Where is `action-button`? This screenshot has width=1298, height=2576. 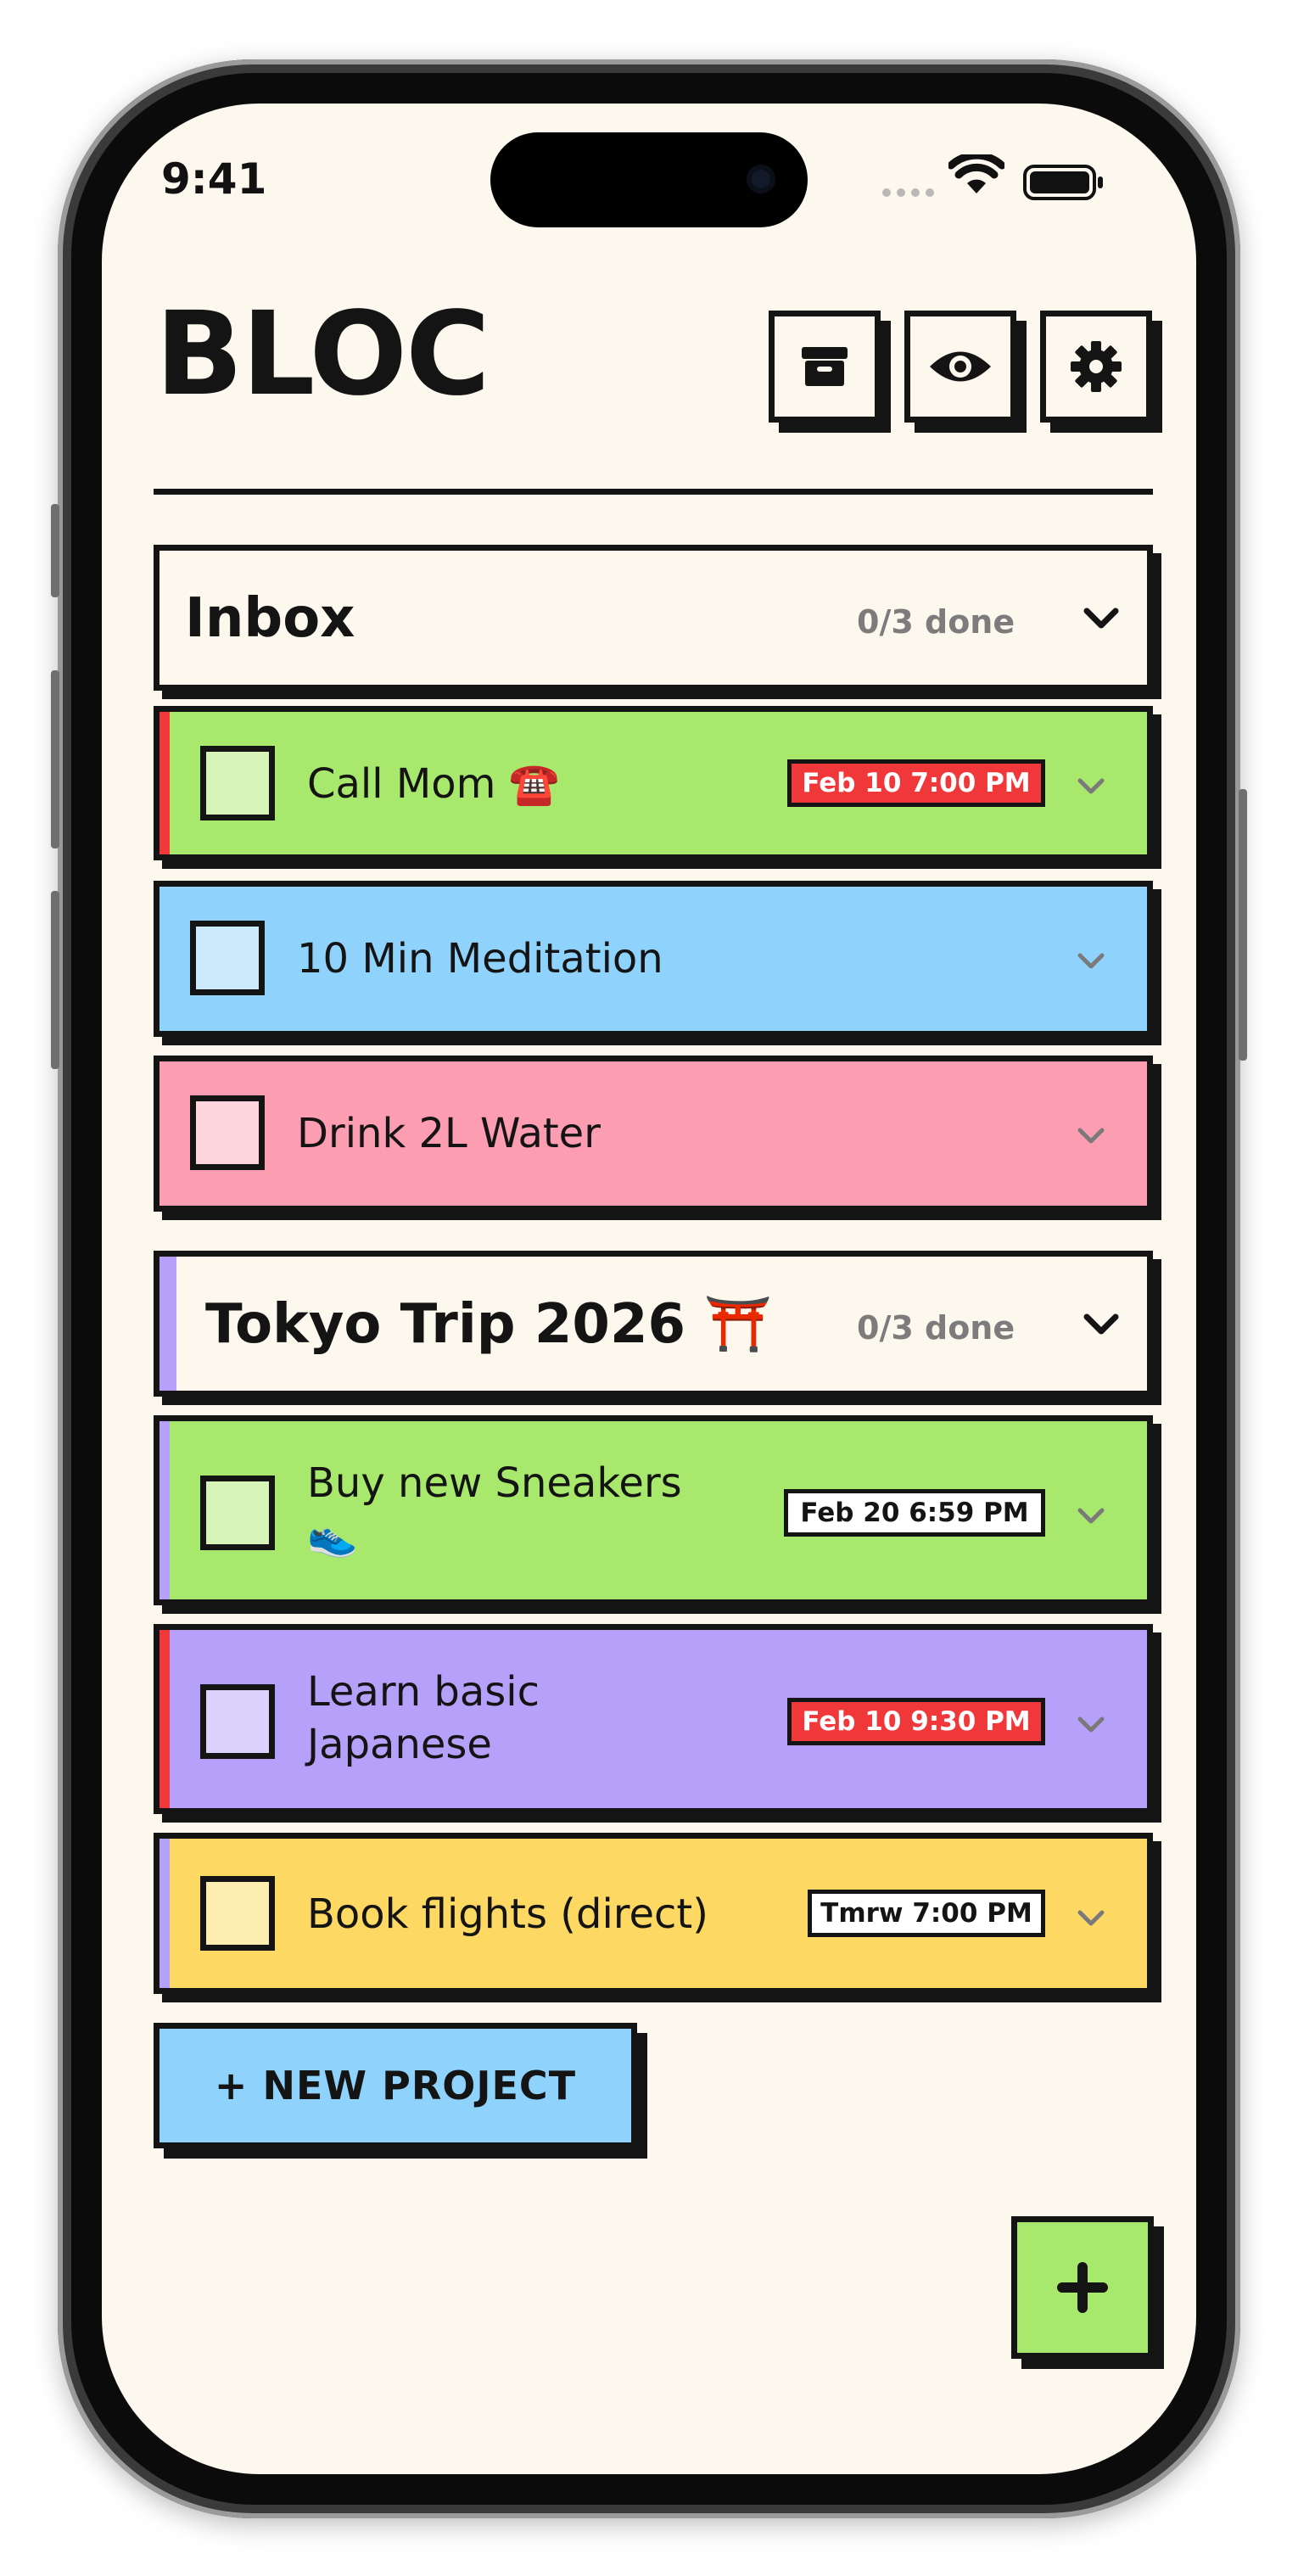 action-button is located at coordinates (55, 550).